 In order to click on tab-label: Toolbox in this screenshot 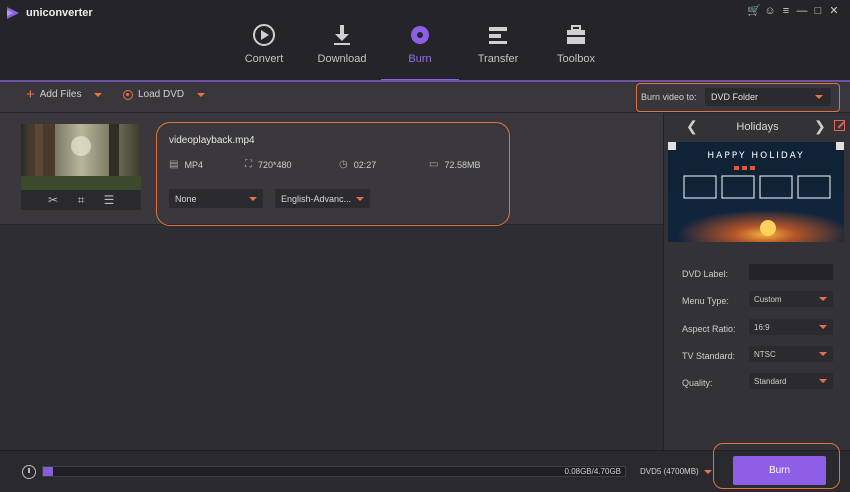, I will do `click(576, 59)`.